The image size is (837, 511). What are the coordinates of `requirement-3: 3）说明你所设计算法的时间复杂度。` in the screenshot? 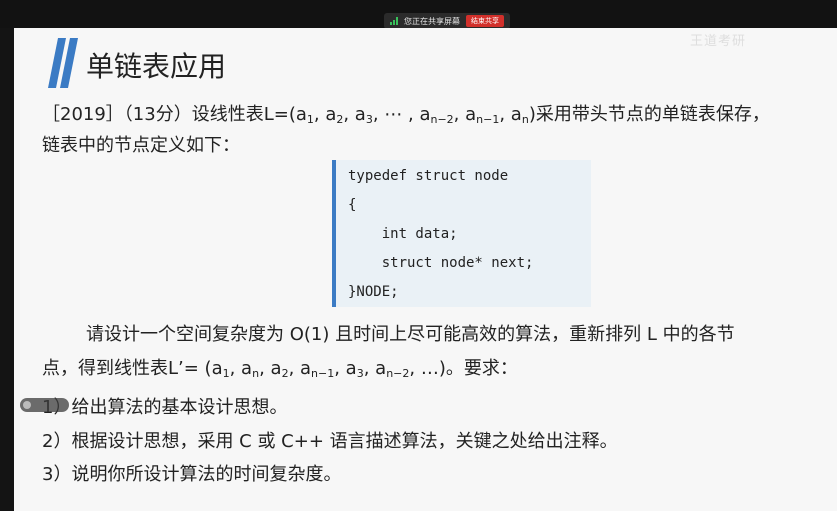 It's located at (192, 474).